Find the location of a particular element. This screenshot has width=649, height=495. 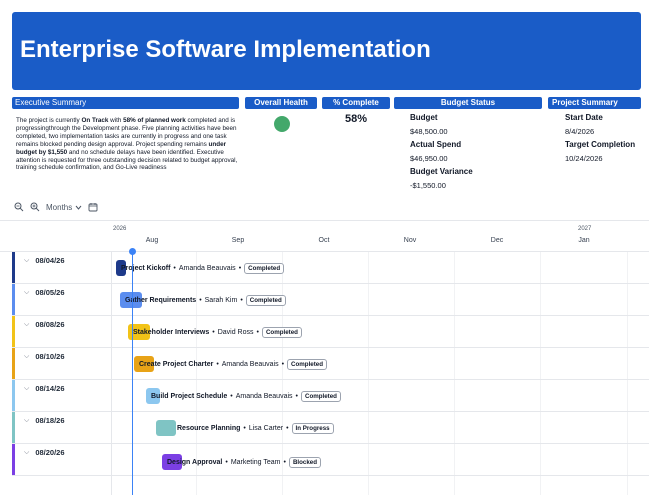

row-date: ⌵ 08/18/26 is located at coordinates (44, 420).